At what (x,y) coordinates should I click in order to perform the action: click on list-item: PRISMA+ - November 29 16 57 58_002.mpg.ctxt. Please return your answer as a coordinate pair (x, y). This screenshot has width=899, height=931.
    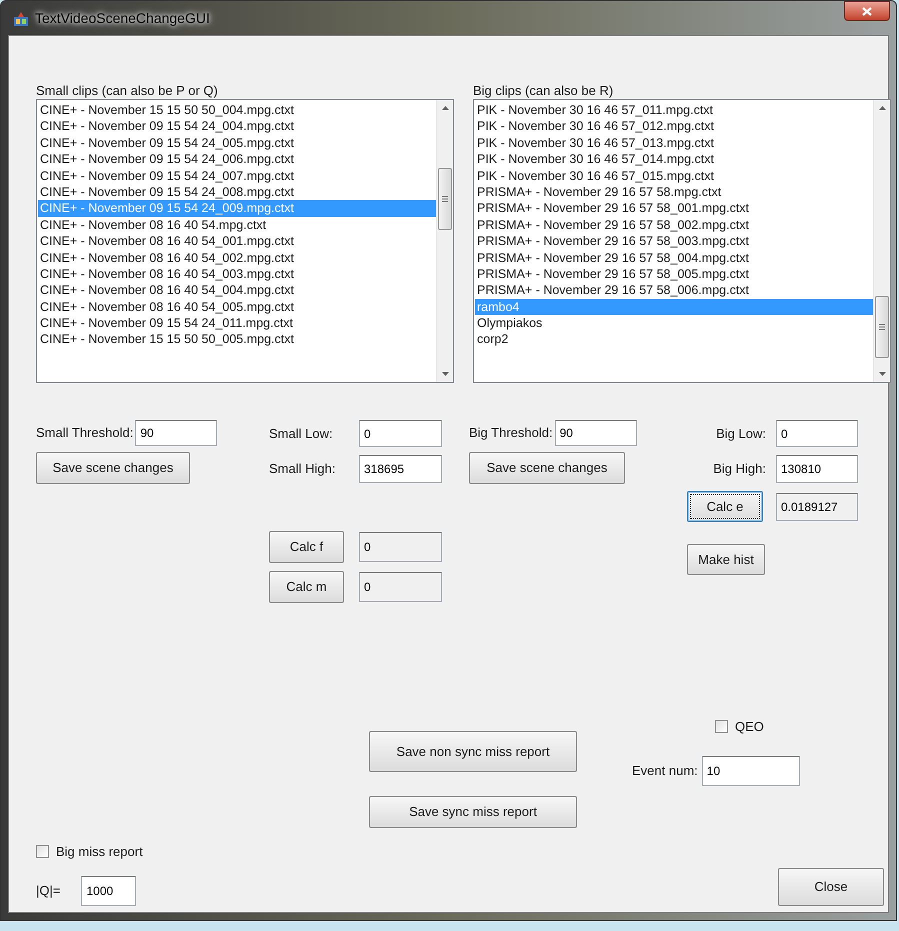
    Looking at the image, I should click on (674, 225).